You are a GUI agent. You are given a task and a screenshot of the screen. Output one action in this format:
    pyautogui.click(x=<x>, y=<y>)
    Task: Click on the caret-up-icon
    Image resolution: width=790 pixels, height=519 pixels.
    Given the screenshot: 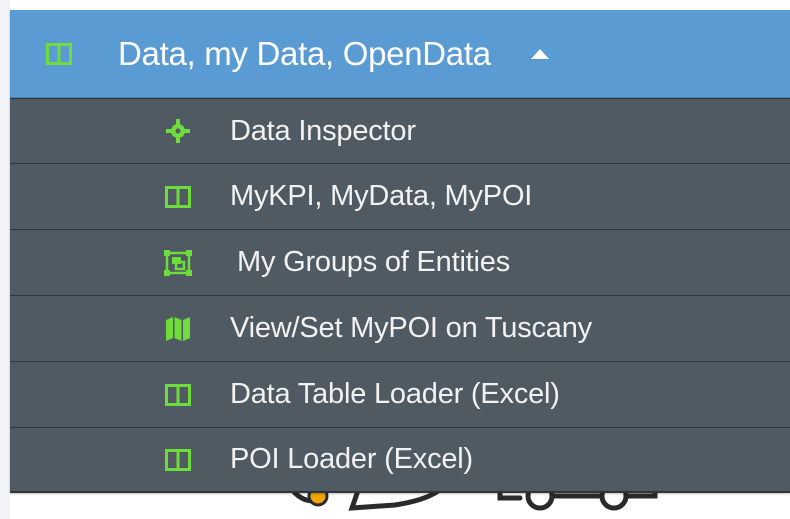 What is the action you would take?
    pyautogui.click(x=540, y=54)
    